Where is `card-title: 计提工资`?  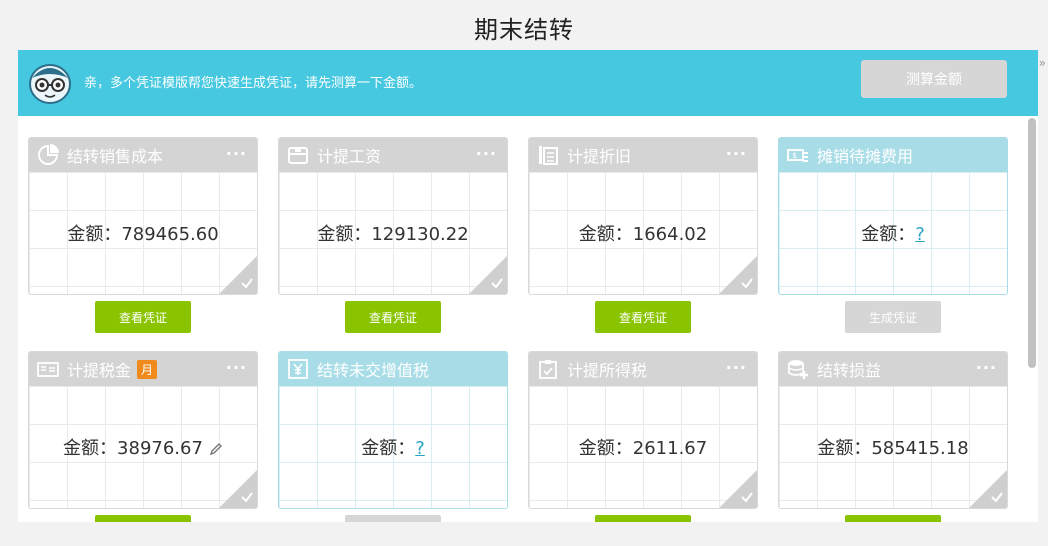
card-title: 计提工资 is located at coordinates (349, 156).